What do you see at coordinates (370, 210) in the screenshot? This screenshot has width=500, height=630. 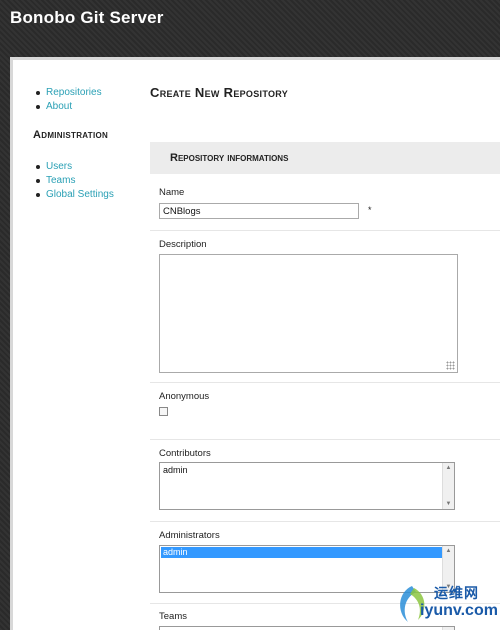 I see `required-mark: *` at bounding box center [370, 210].